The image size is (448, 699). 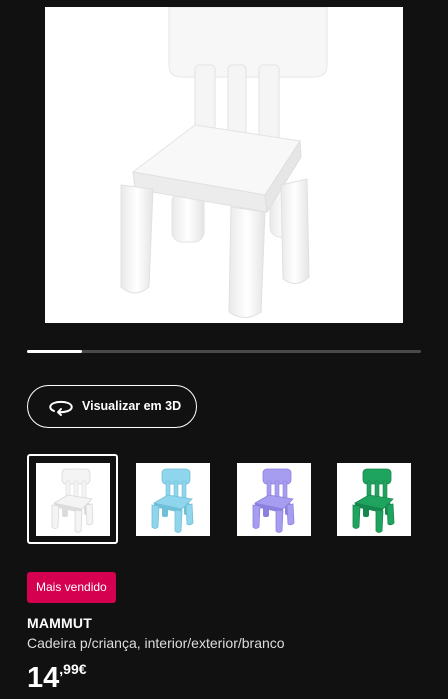 I want to click on gallery-progress-fill, so click(x=55, y=351).